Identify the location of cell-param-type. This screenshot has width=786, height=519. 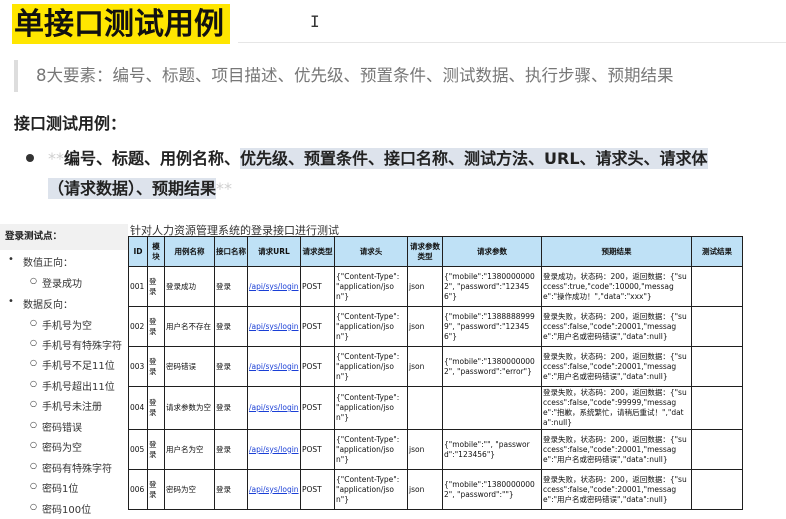
(425, 408).